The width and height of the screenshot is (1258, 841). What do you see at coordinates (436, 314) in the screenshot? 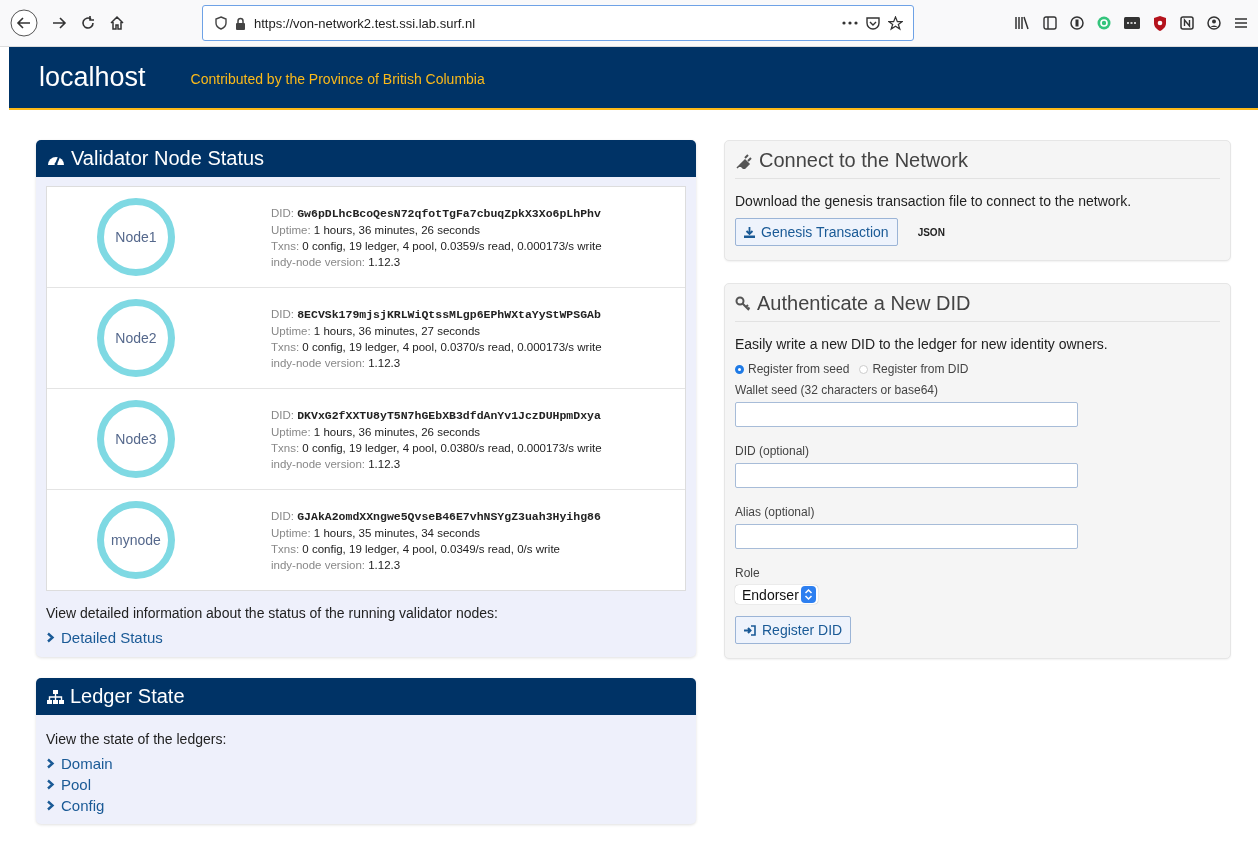
I see `node-detail: DID: 8ECVSk179mjsjKRLWiQtssMLgp6EPhWXtaYyStWPSGAb` at bounding box center [436, 314].